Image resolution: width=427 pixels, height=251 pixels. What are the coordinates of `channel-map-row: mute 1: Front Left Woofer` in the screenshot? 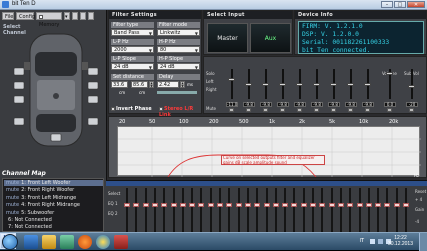 It's located at (53, 183).